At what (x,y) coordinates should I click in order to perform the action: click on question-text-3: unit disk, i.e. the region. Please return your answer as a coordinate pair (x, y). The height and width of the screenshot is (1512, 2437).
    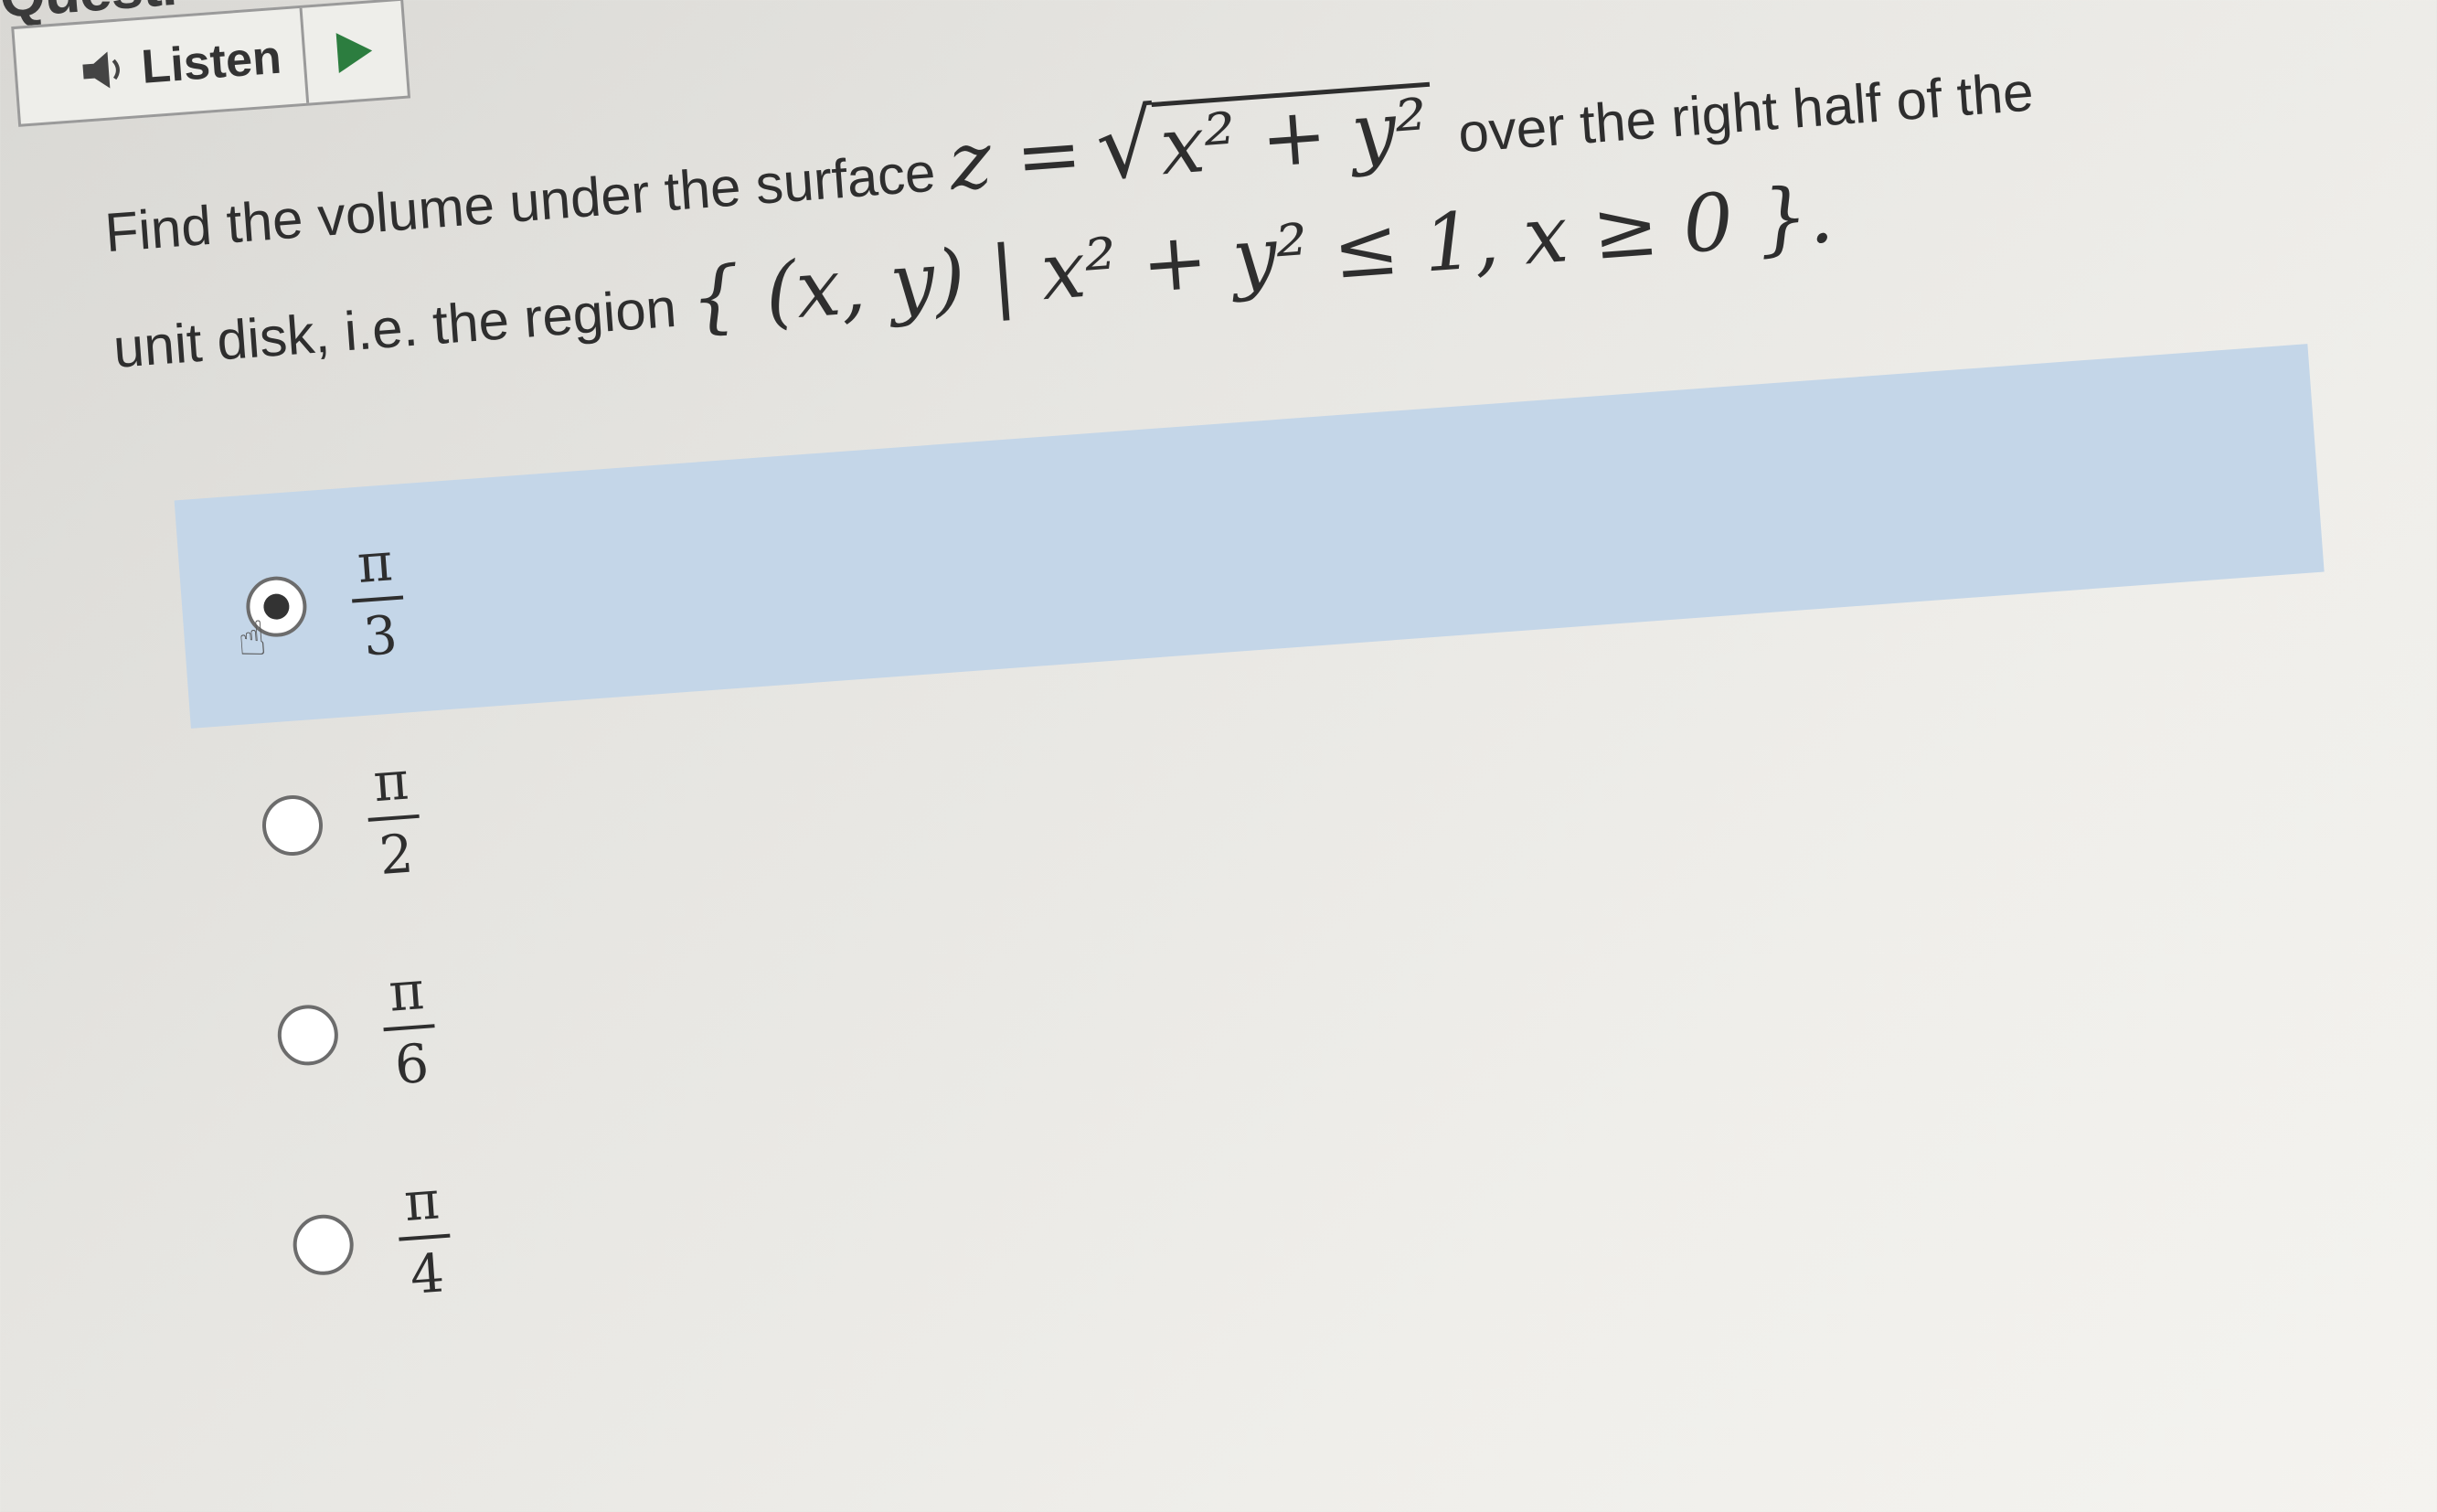
    Looking at the image, I should click on (395, 327).